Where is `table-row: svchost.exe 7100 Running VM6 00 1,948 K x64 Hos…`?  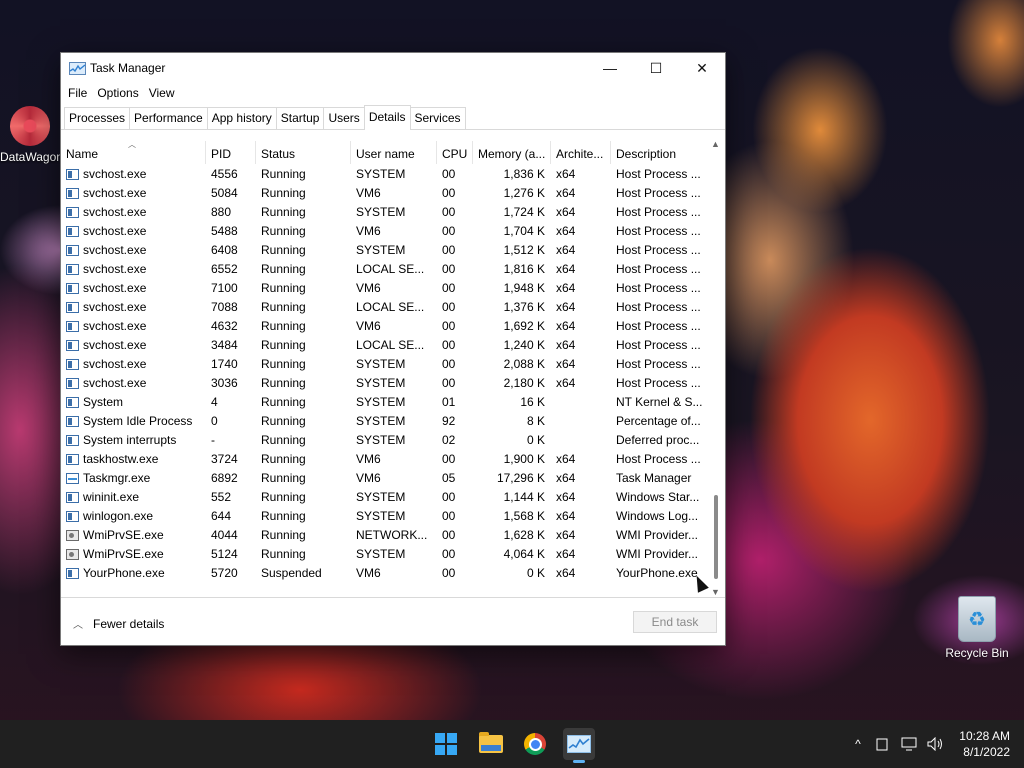
table-row: svchost.exe 7100 Running VM6 00 1,948 K x64 Hos… is located at coordinates (392, 288).